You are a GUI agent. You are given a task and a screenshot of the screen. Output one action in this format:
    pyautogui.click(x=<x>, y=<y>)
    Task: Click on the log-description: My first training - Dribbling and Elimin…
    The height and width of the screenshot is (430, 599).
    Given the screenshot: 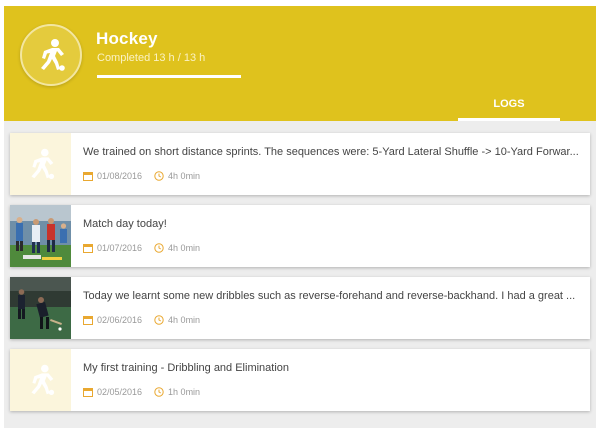 What is the action you would take?
    pyautogui.click(x=186, y=368)
    